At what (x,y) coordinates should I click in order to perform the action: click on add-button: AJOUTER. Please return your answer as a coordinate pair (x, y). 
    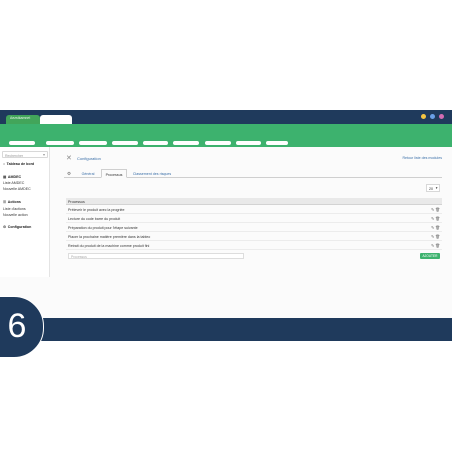
    Looking at the image, I should click on (430, 256).